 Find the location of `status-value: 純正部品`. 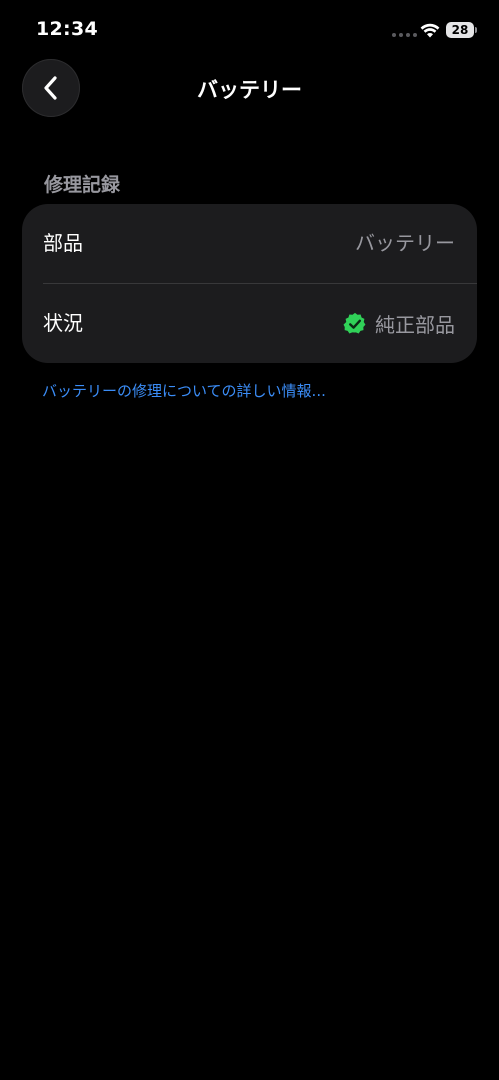

status-value: 純正部品 is located at coordinates (399, 323).